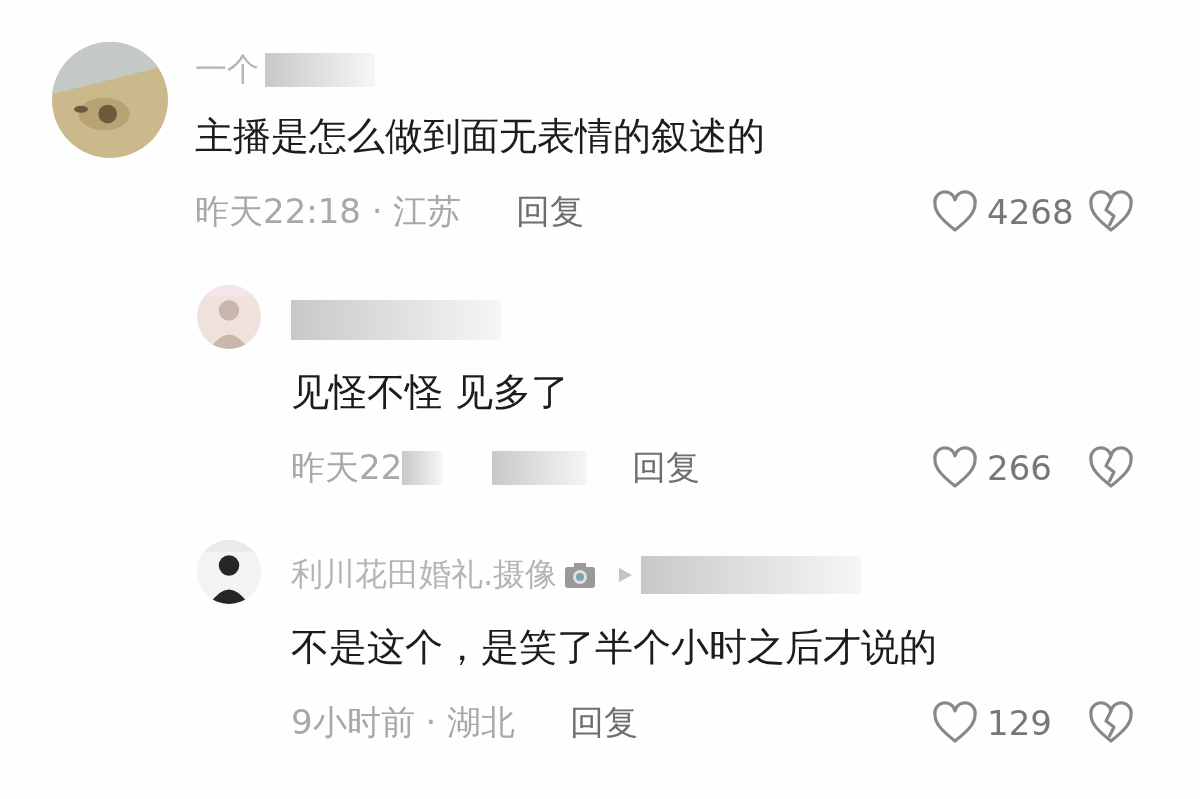  I want to click on like-count: 4268, so click(1031, 212).